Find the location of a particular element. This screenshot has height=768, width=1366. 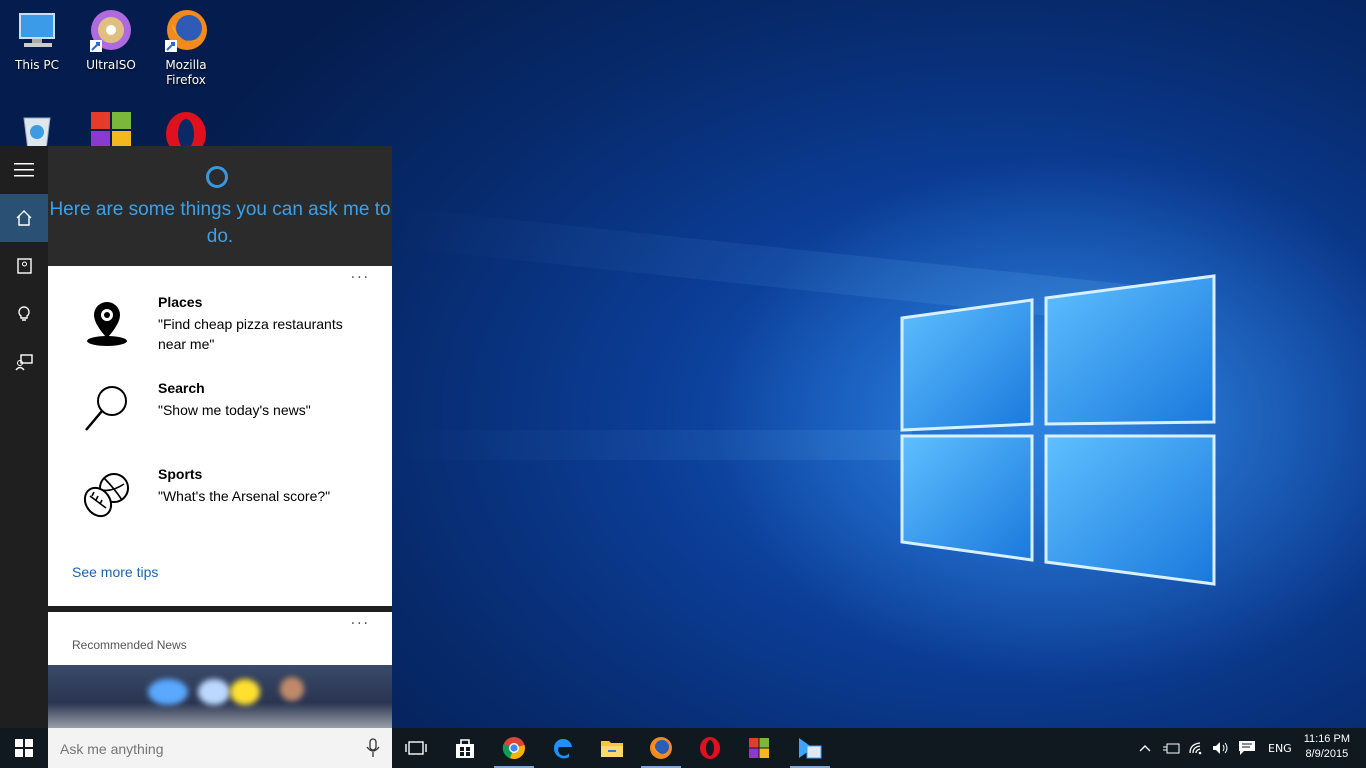

desktop-icon-ultraiso: UltraISO is located at coordinates (111, 40).